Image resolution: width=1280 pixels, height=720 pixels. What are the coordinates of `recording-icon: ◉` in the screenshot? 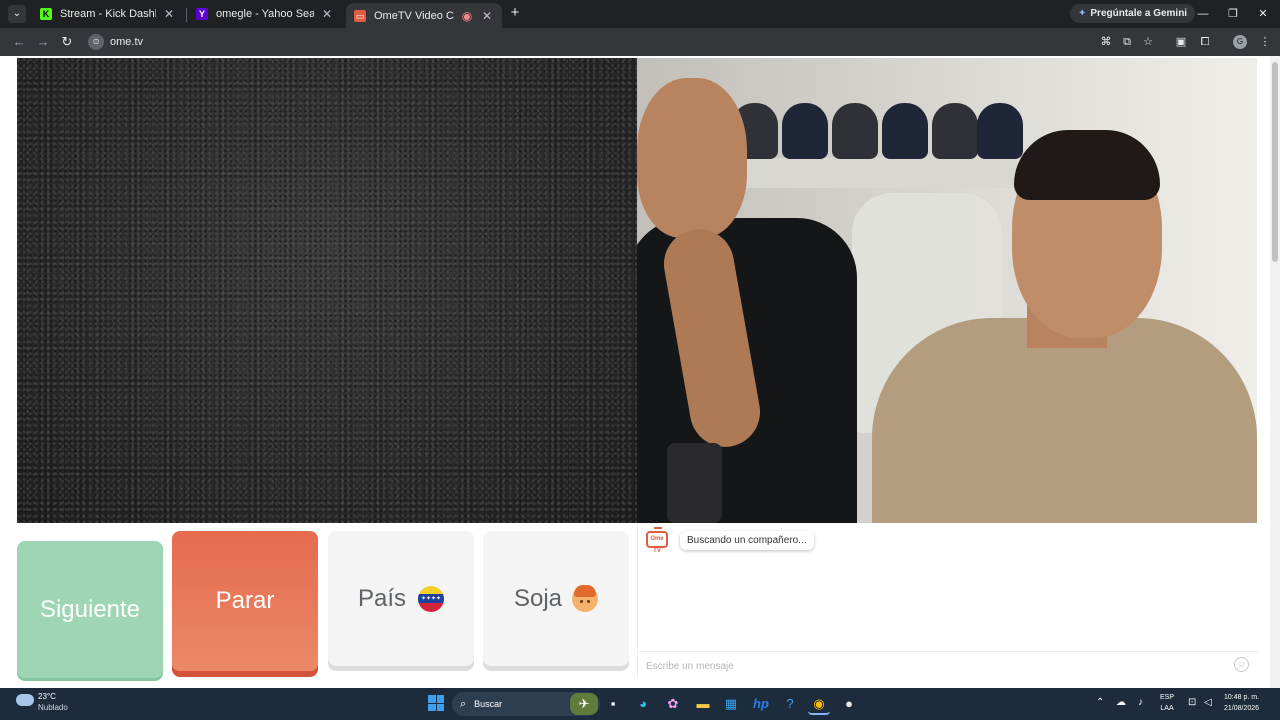 It's located at (467, 15).